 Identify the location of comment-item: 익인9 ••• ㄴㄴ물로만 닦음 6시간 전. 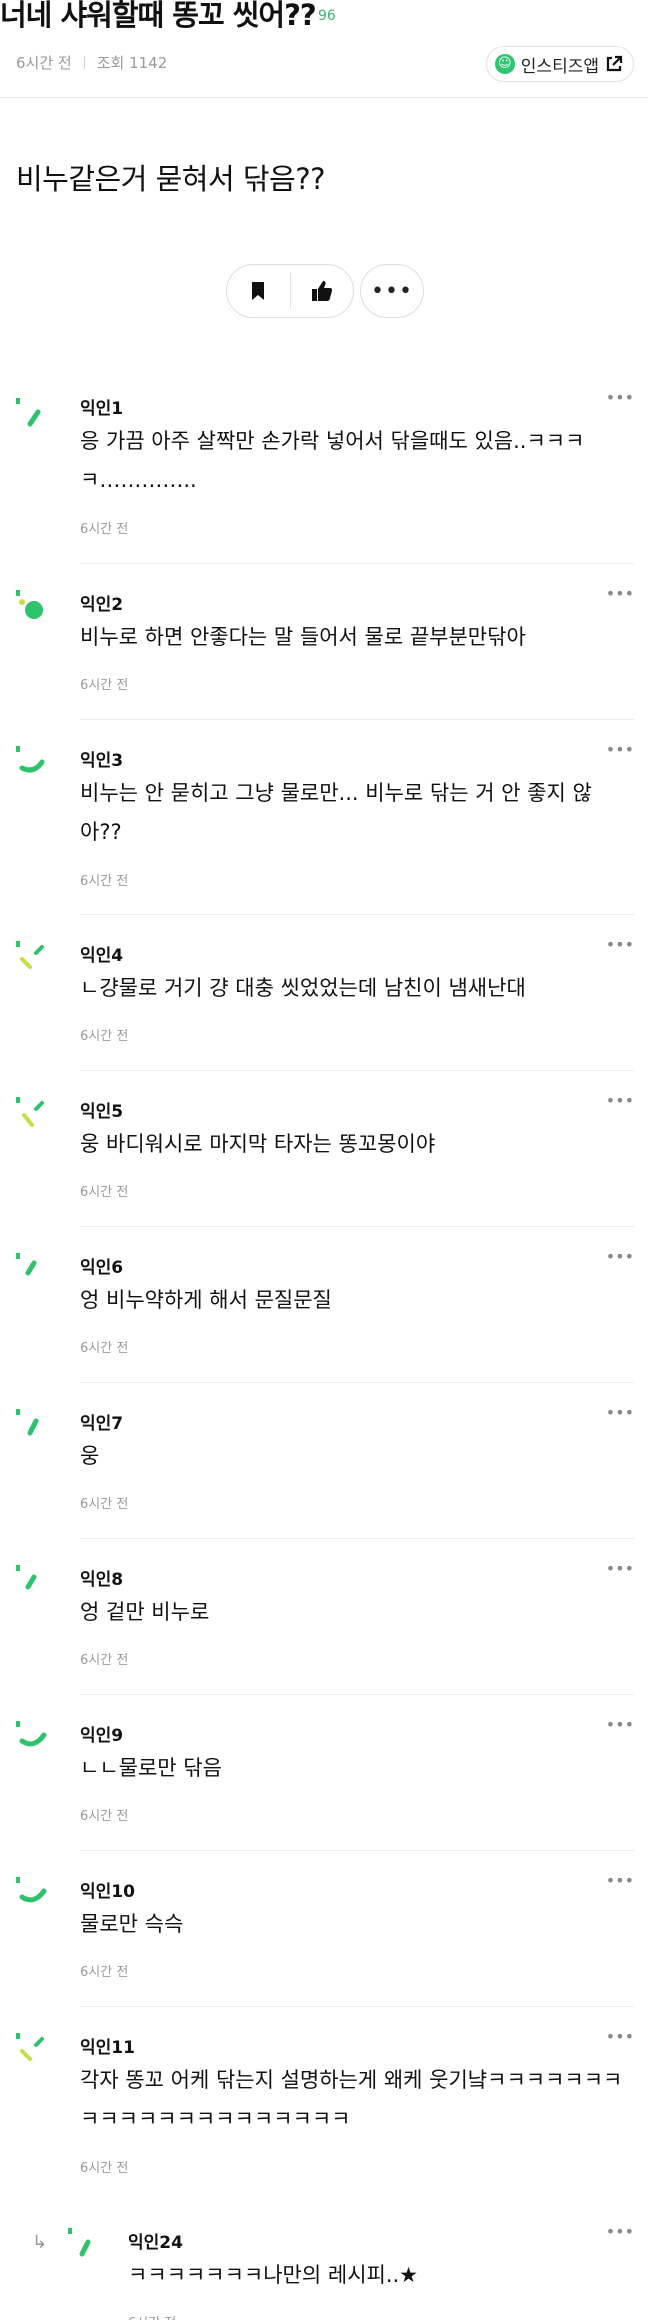
(324, 1773).